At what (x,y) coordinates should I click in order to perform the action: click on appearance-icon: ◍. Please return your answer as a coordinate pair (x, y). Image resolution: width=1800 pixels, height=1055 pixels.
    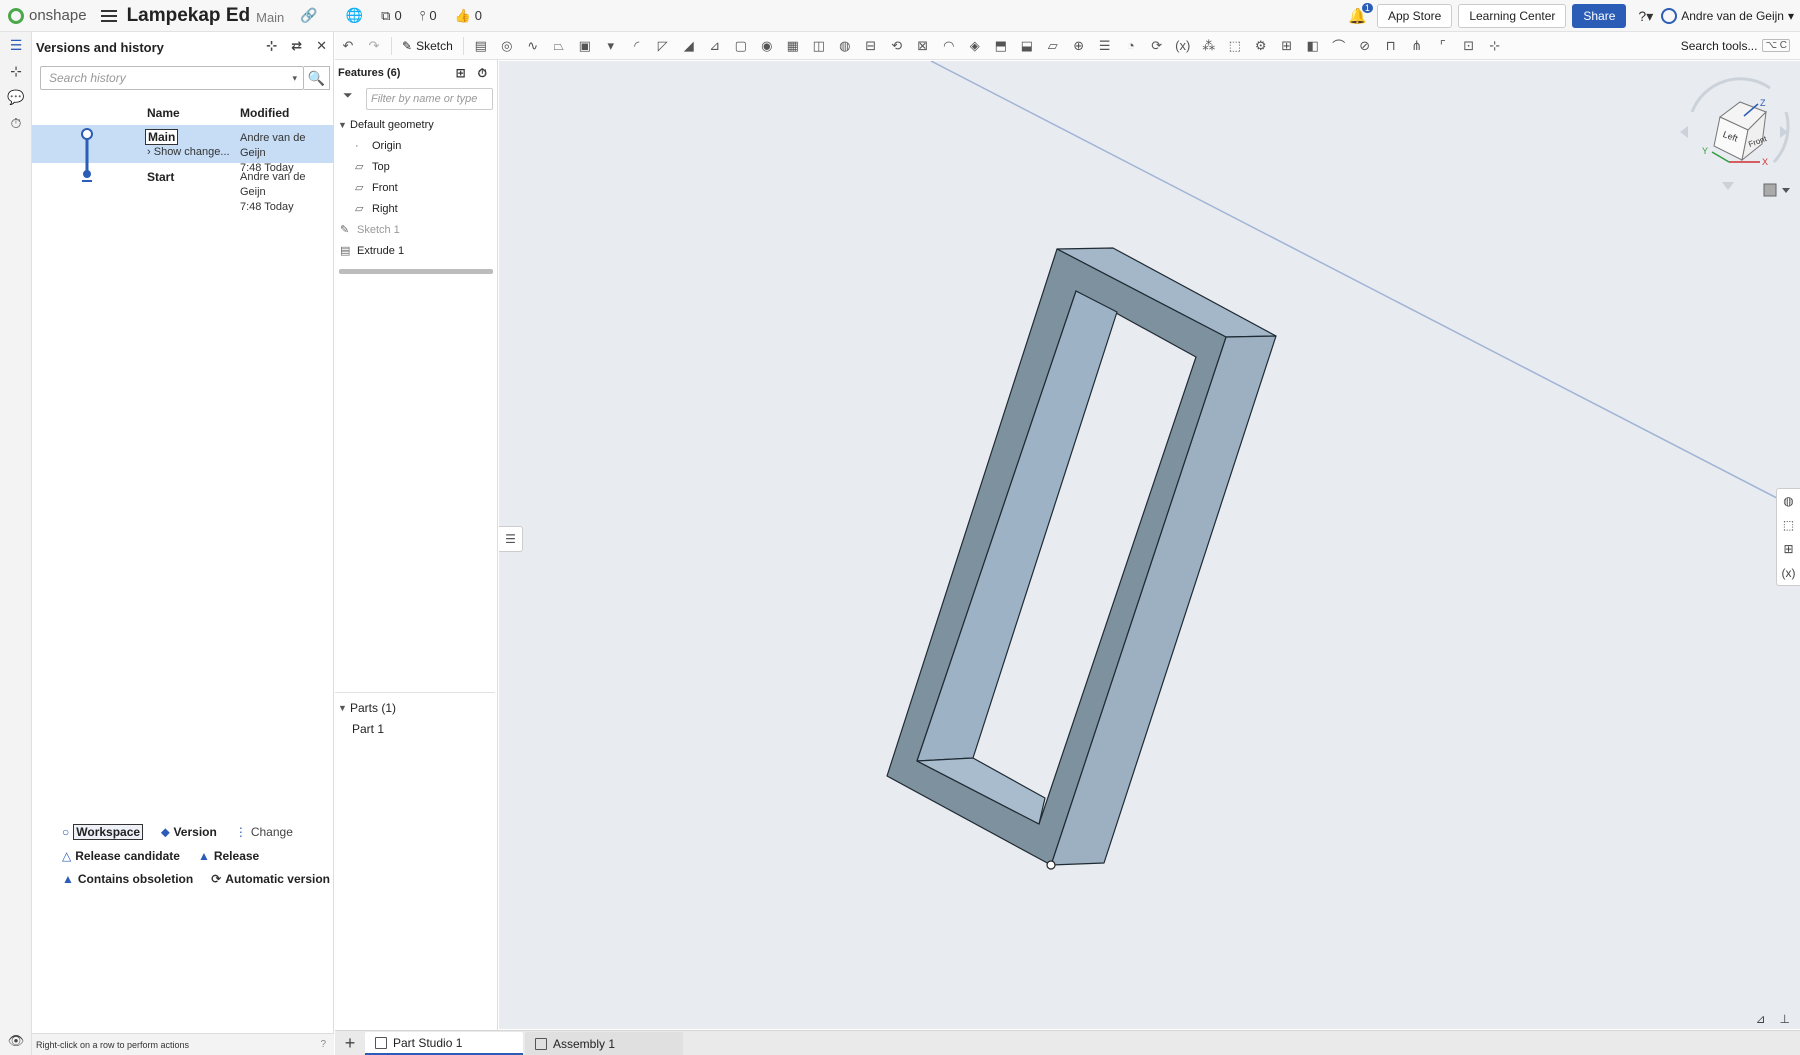
    Looking at the image, I should click on (1788, 501).